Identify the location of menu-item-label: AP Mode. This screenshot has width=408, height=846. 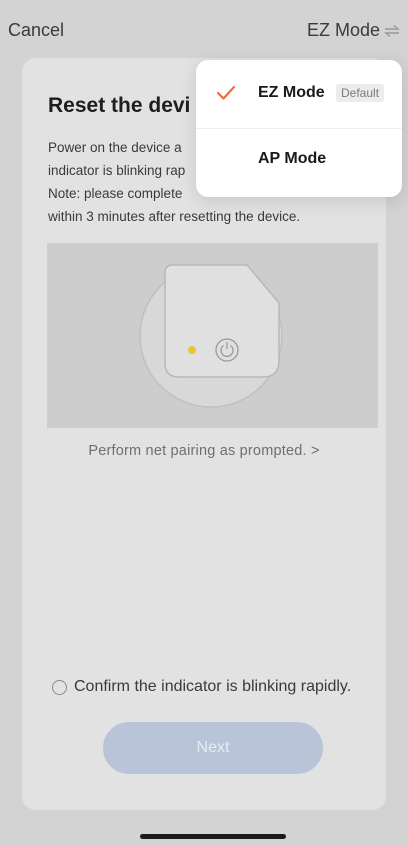
(292, 158).